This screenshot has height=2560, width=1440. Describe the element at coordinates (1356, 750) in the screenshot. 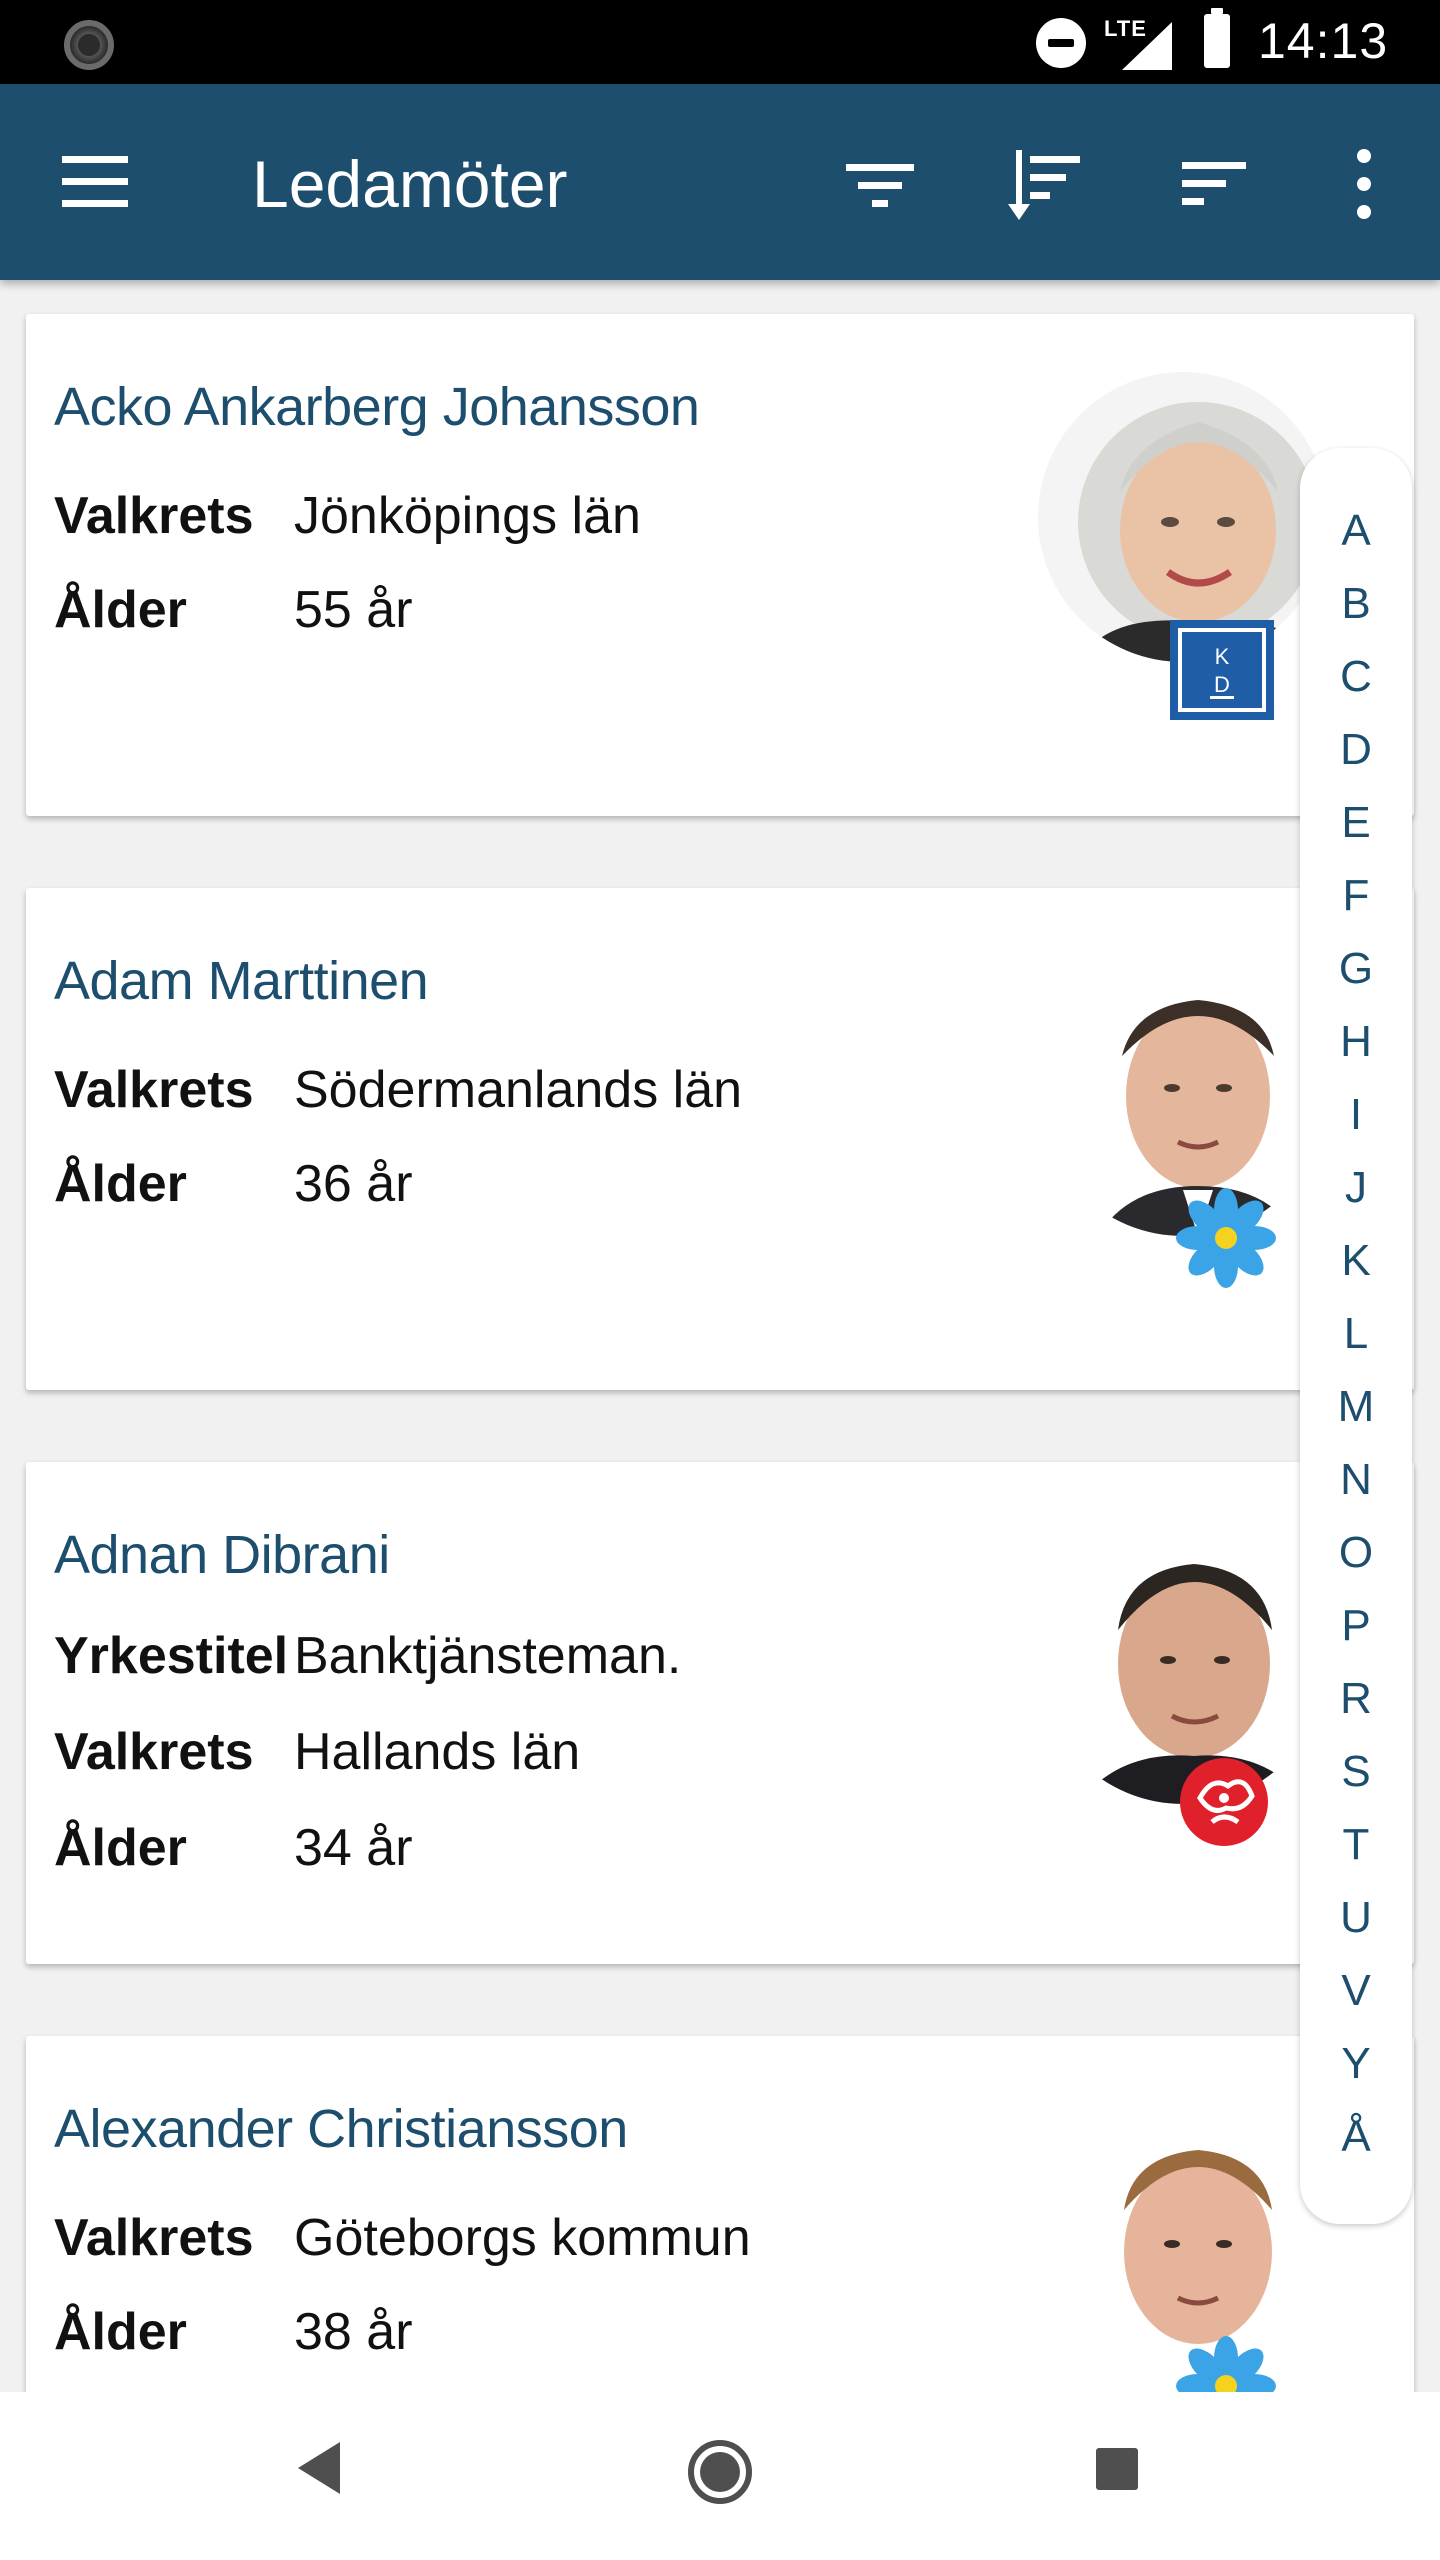

I see `index-letter: D` at that location.